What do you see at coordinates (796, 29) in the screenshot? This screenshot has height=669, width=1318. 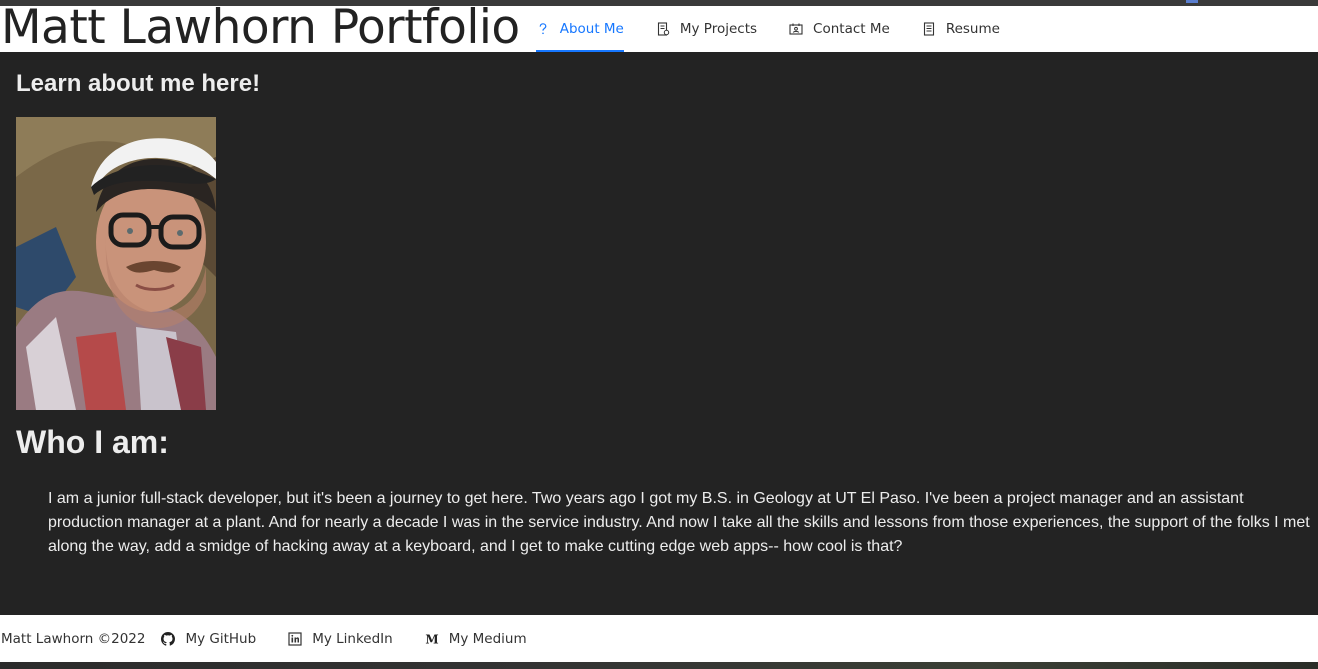 I see `contact-card-icon` at bounding box center [796, 29].